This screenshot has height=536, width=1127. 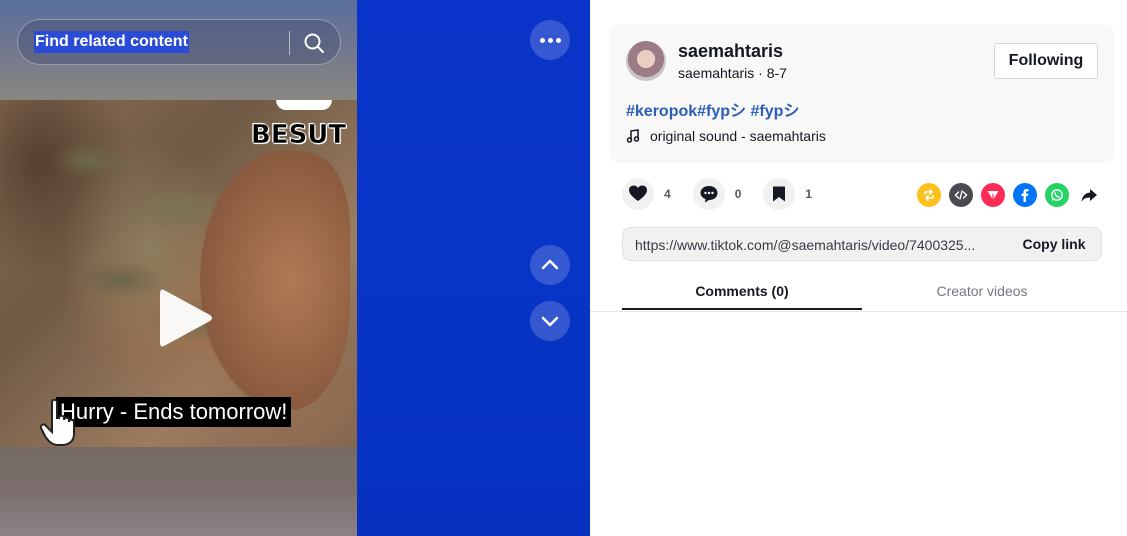 I want to click on copy-link-button: Copy link, so click(x=1054, y=244).